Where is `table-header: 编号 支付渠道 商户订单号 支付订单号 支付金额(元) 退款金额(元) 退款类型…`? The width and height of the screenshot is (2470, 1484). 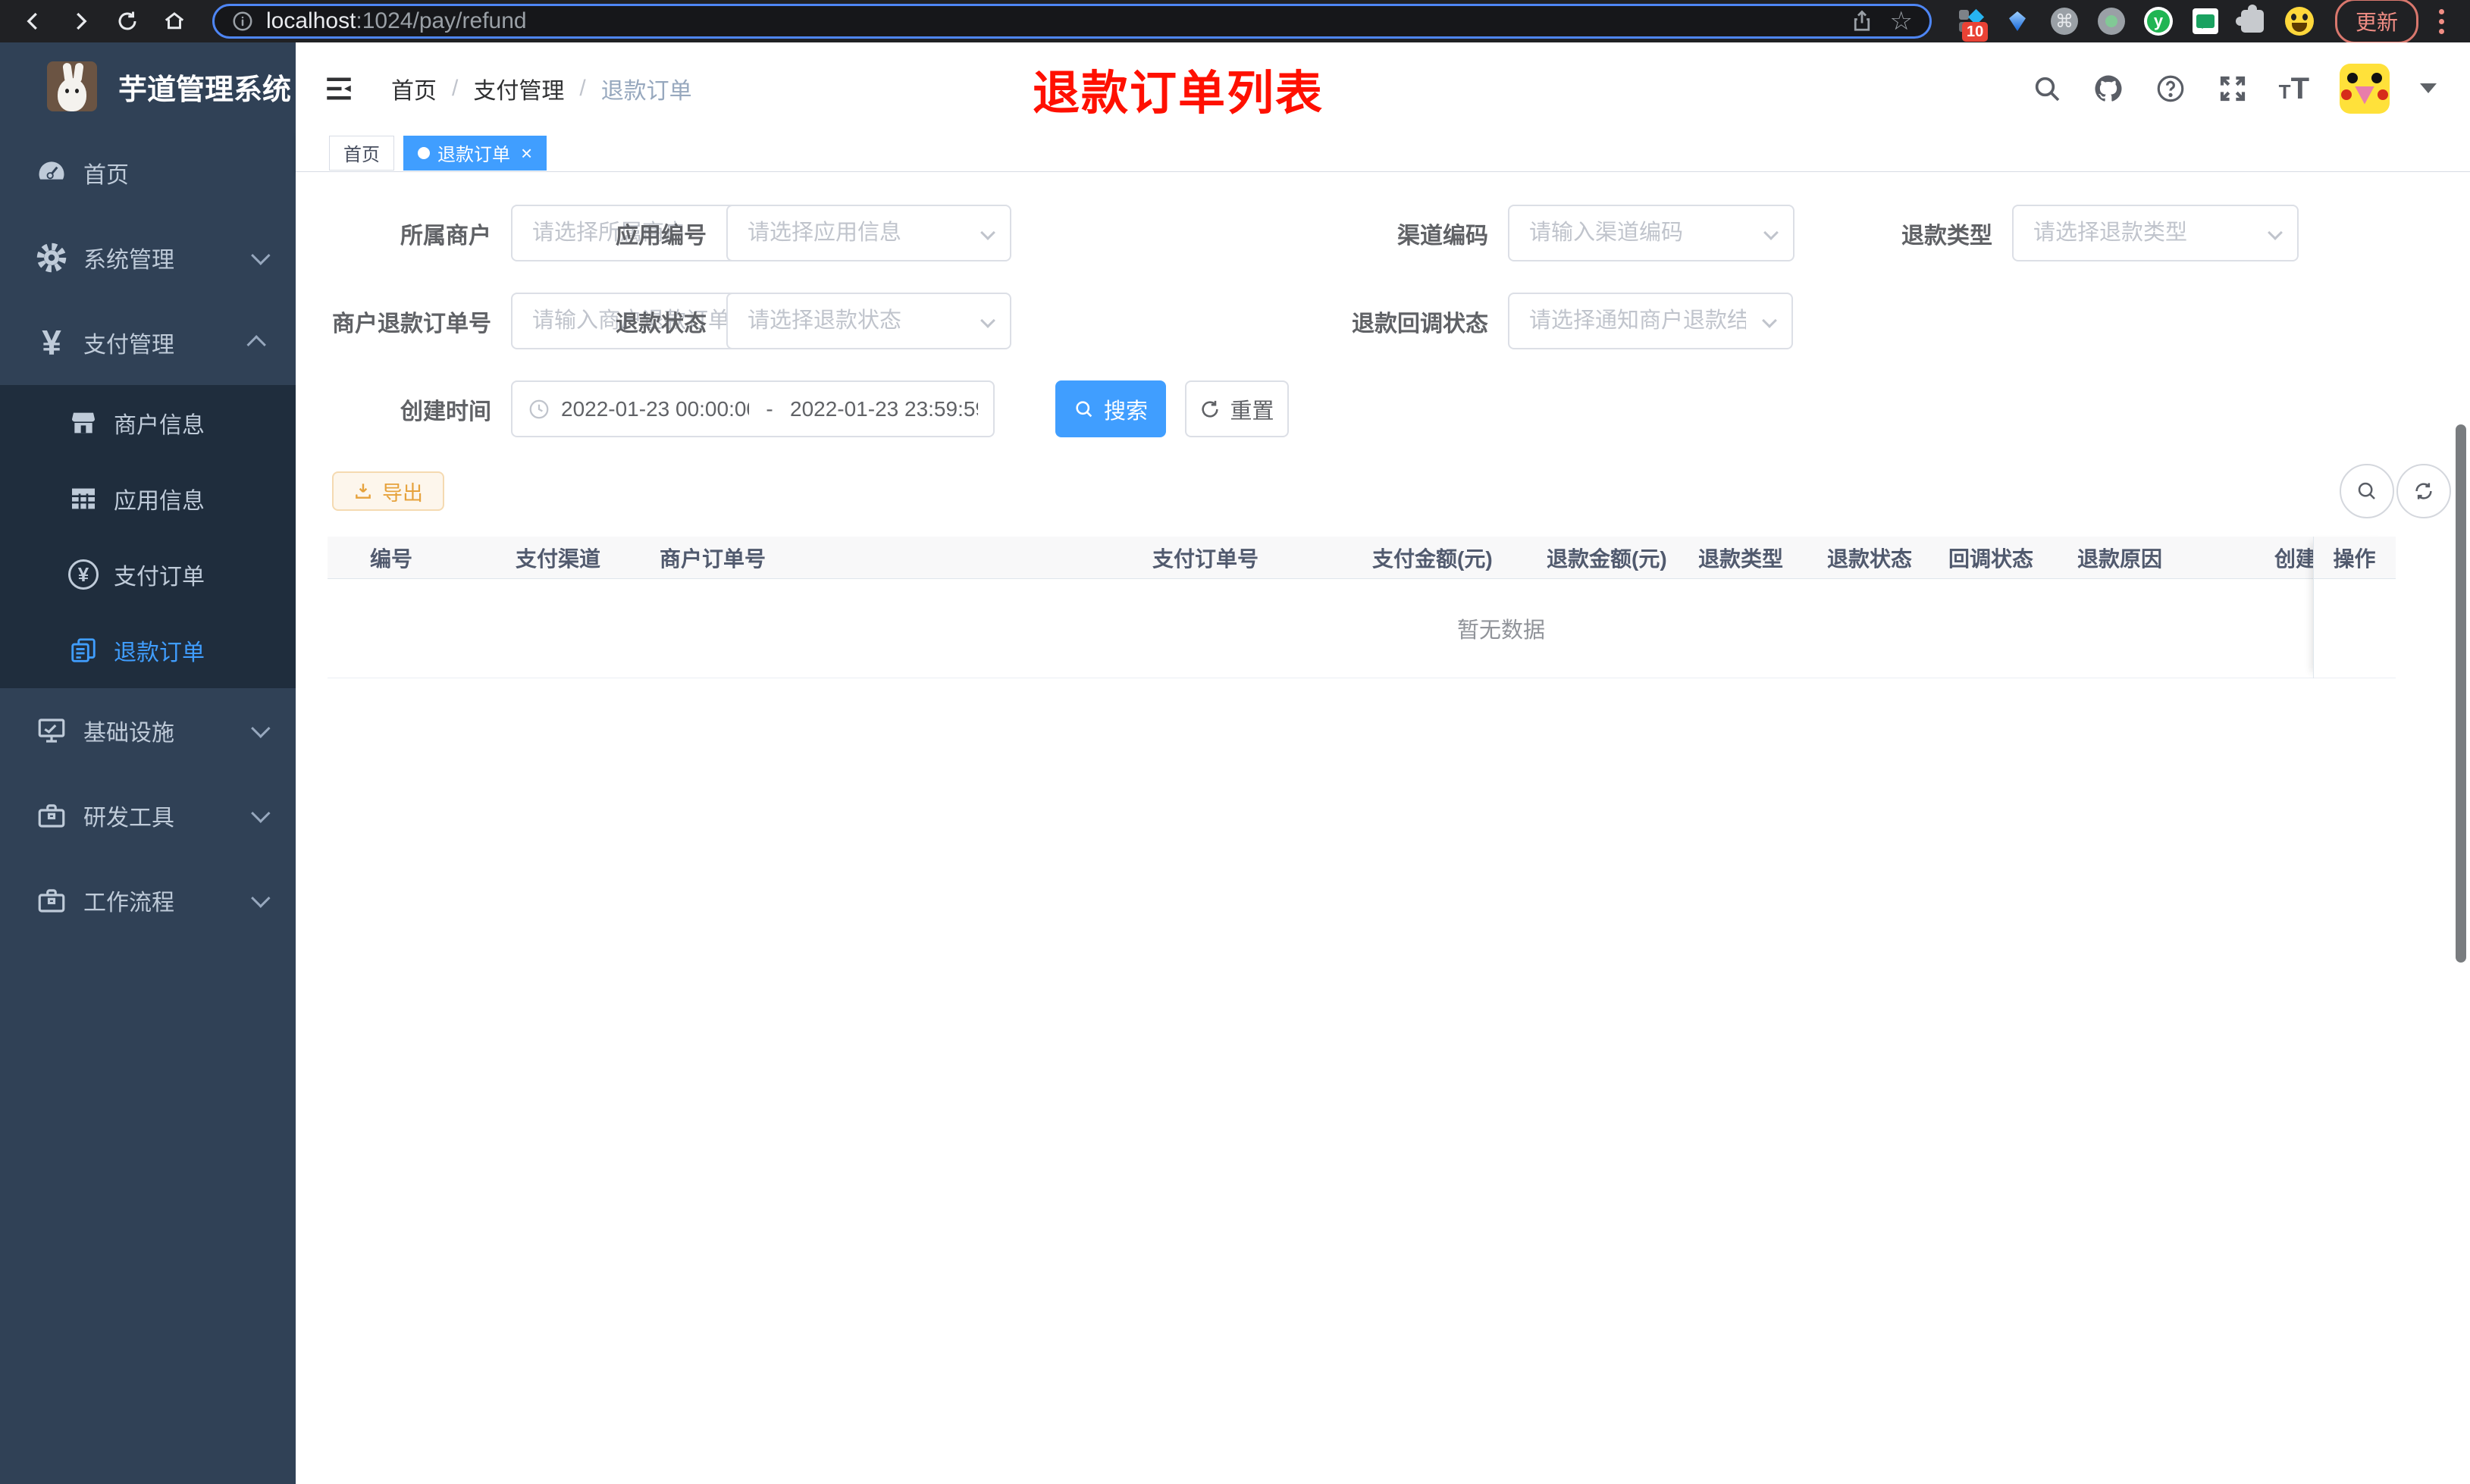
table-header: 编号 支付渠道 商户订单号 支付订单号 支付金额(元) 退款金额(元) 退款类型… is located at coordinates (1362, 558).